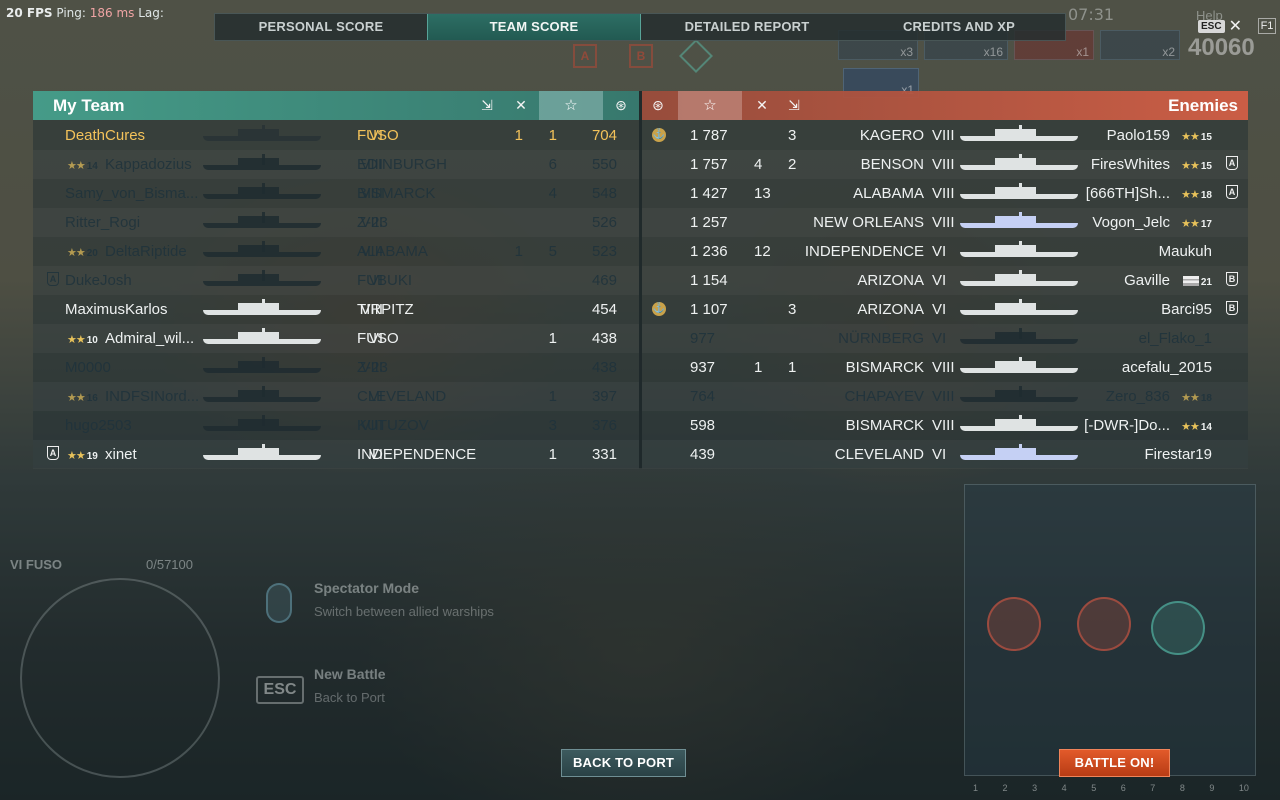  I want to click on player-name: Firestar19, so click(1178, 454).